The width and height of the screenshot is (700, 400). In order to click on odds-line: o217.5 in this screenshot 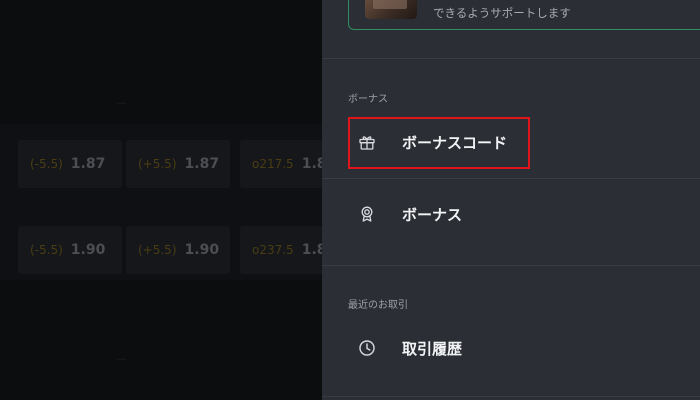, I will do `click(273, 164)`.